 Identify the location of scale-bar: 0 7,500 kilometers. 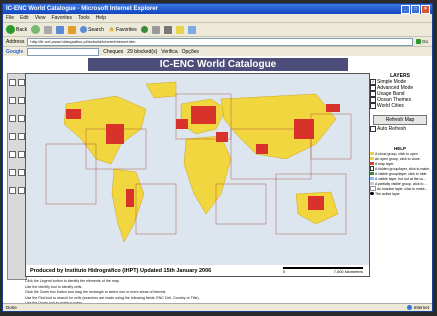
(323, 270).